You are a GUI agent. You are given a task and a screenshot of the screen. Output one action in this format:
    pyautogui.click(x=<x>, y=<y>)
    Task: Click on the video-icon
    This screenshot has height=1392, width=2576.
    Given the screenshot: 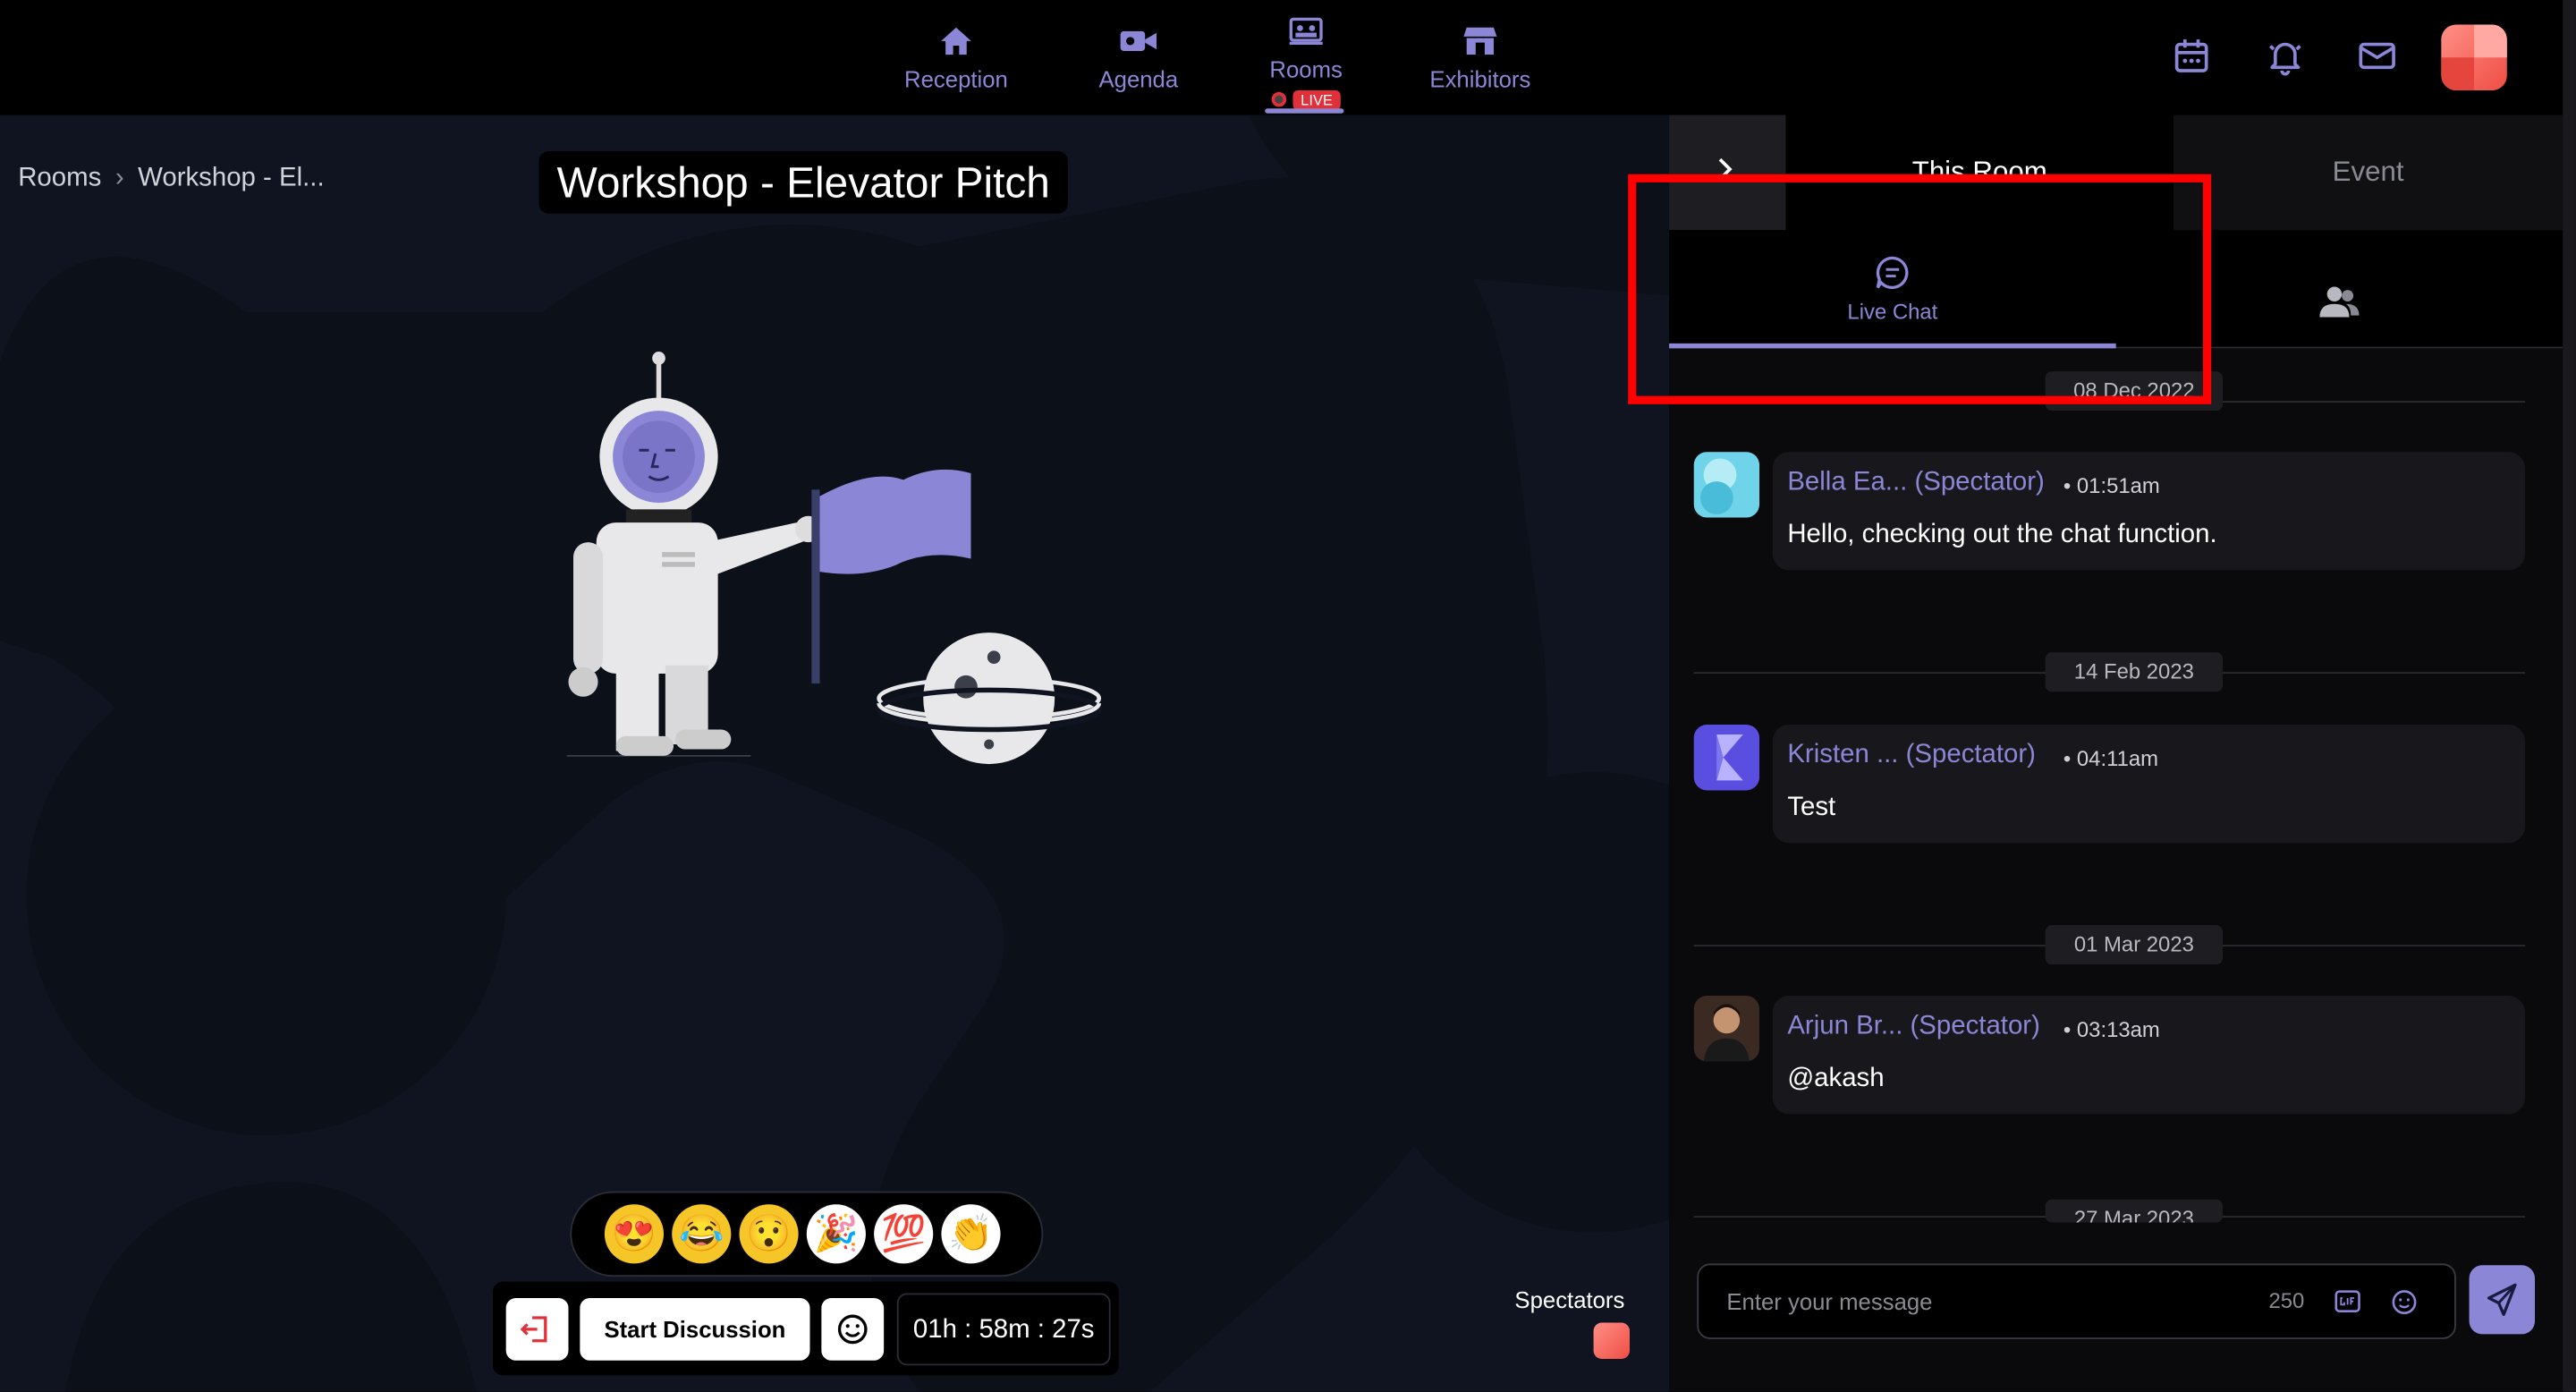 What is the action you would take?
    pyautogui.click(x=1138, y=40)
    